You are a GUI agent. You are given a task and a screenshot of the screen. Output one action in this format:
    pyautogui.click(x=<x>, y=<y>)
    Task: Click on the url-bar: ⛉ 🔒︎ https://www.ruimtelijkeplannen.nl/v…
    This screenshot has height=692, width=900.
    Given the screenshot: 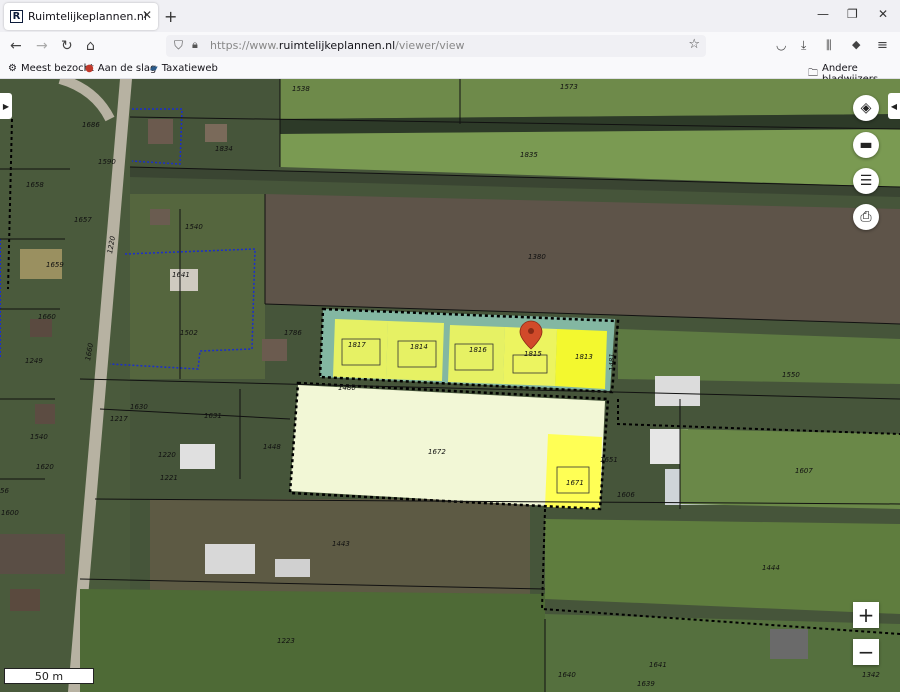 What is the action you would take?
    pyautogui.click(x=436, y=46)
    